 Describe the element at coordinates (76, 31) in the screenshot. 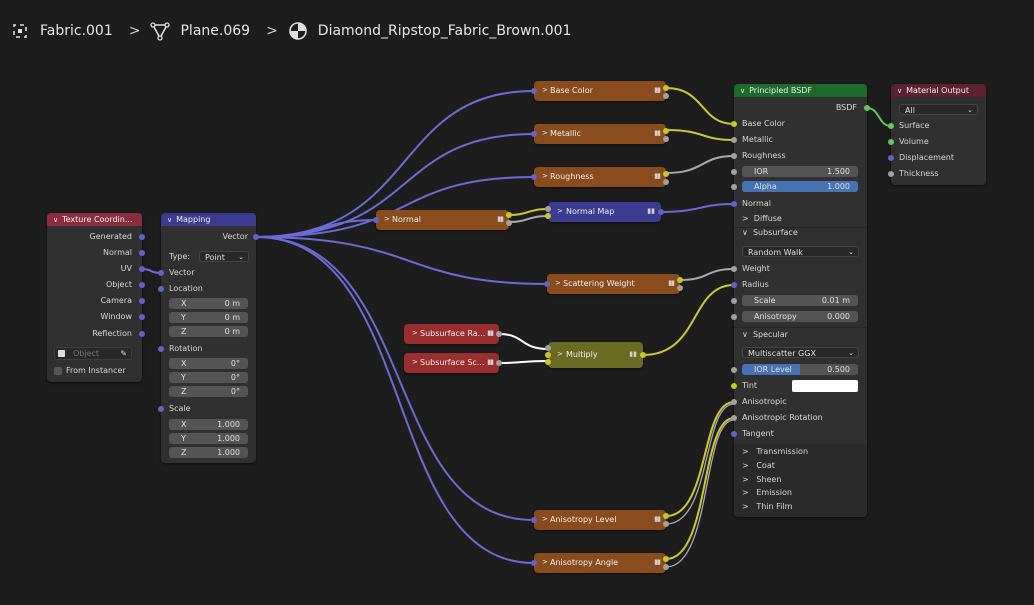

I see `breadcrumb-object: Fabric.001` at that location.